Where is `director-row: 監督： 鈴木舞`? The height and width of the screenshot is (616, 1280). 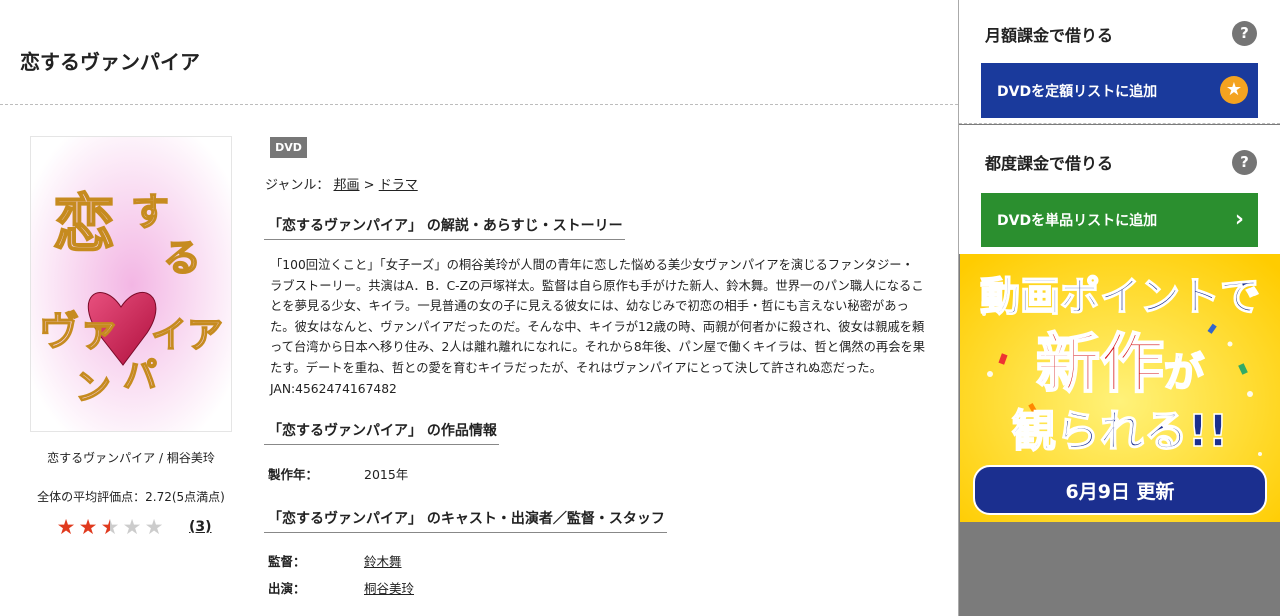
director-row: 監督： 鈴木舞 is located at coordinates (335, 560).